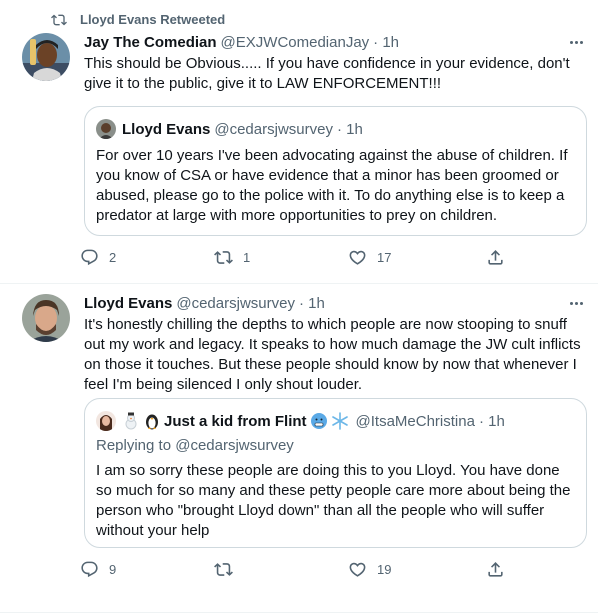 This screenshot has width=598, height=613. I want to click on quoted-author-name: Lloyd Evans, so click(166, 129).